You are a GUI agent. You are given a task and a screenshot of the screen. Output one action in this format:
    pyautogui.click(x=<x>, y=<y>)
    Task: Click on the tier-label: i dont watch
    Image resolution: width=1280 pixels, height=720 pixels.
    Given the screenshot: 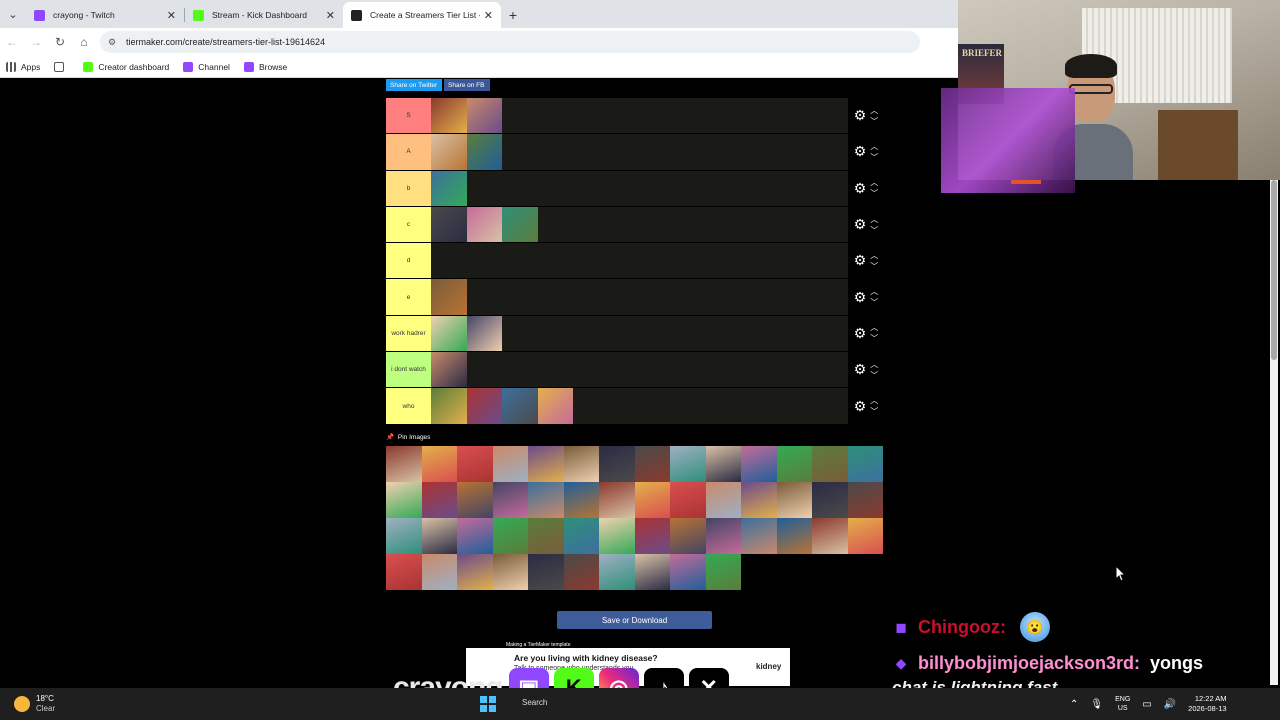 What is the action you would take?
    pyautogui.click(x=408, y=370)
    